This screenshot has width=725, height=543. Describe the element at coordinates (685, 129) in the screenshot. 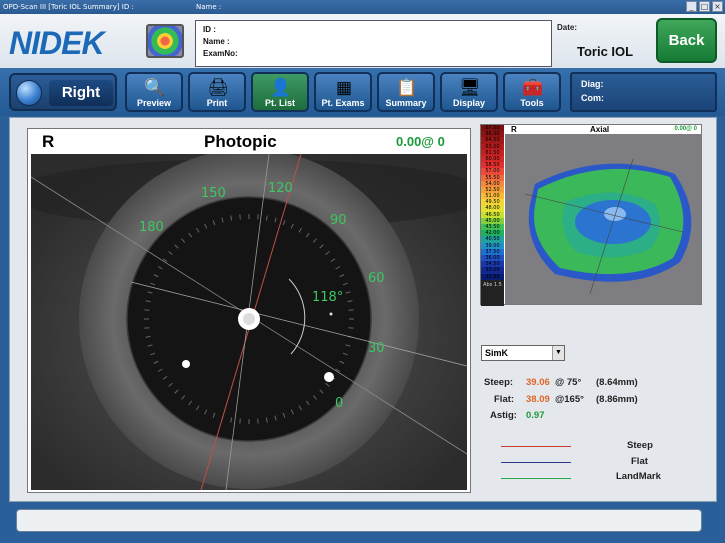

I see `map-value: 0.00@ 0` at that location.